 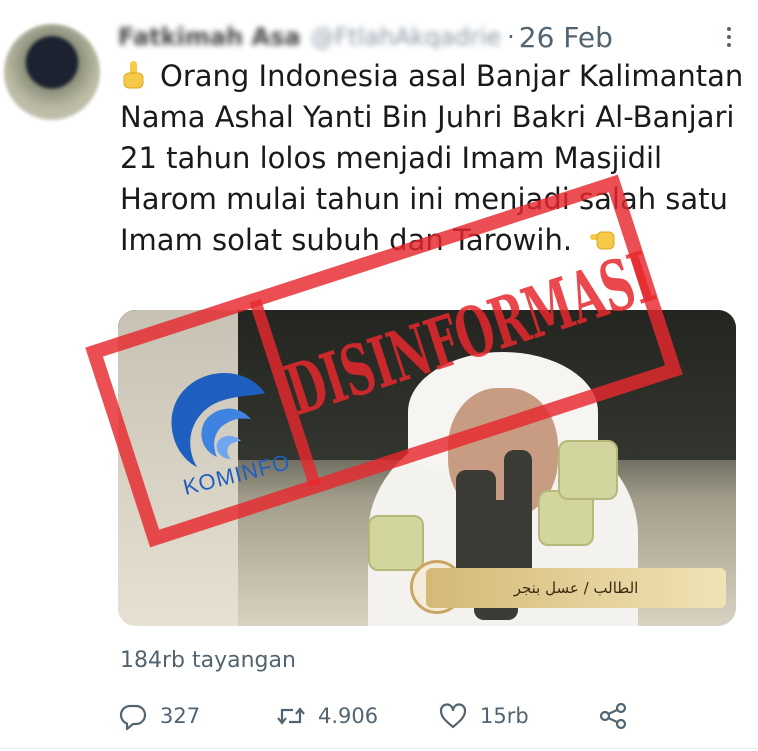 I want to click on reply-count: 327, so click(x=180, y=716).